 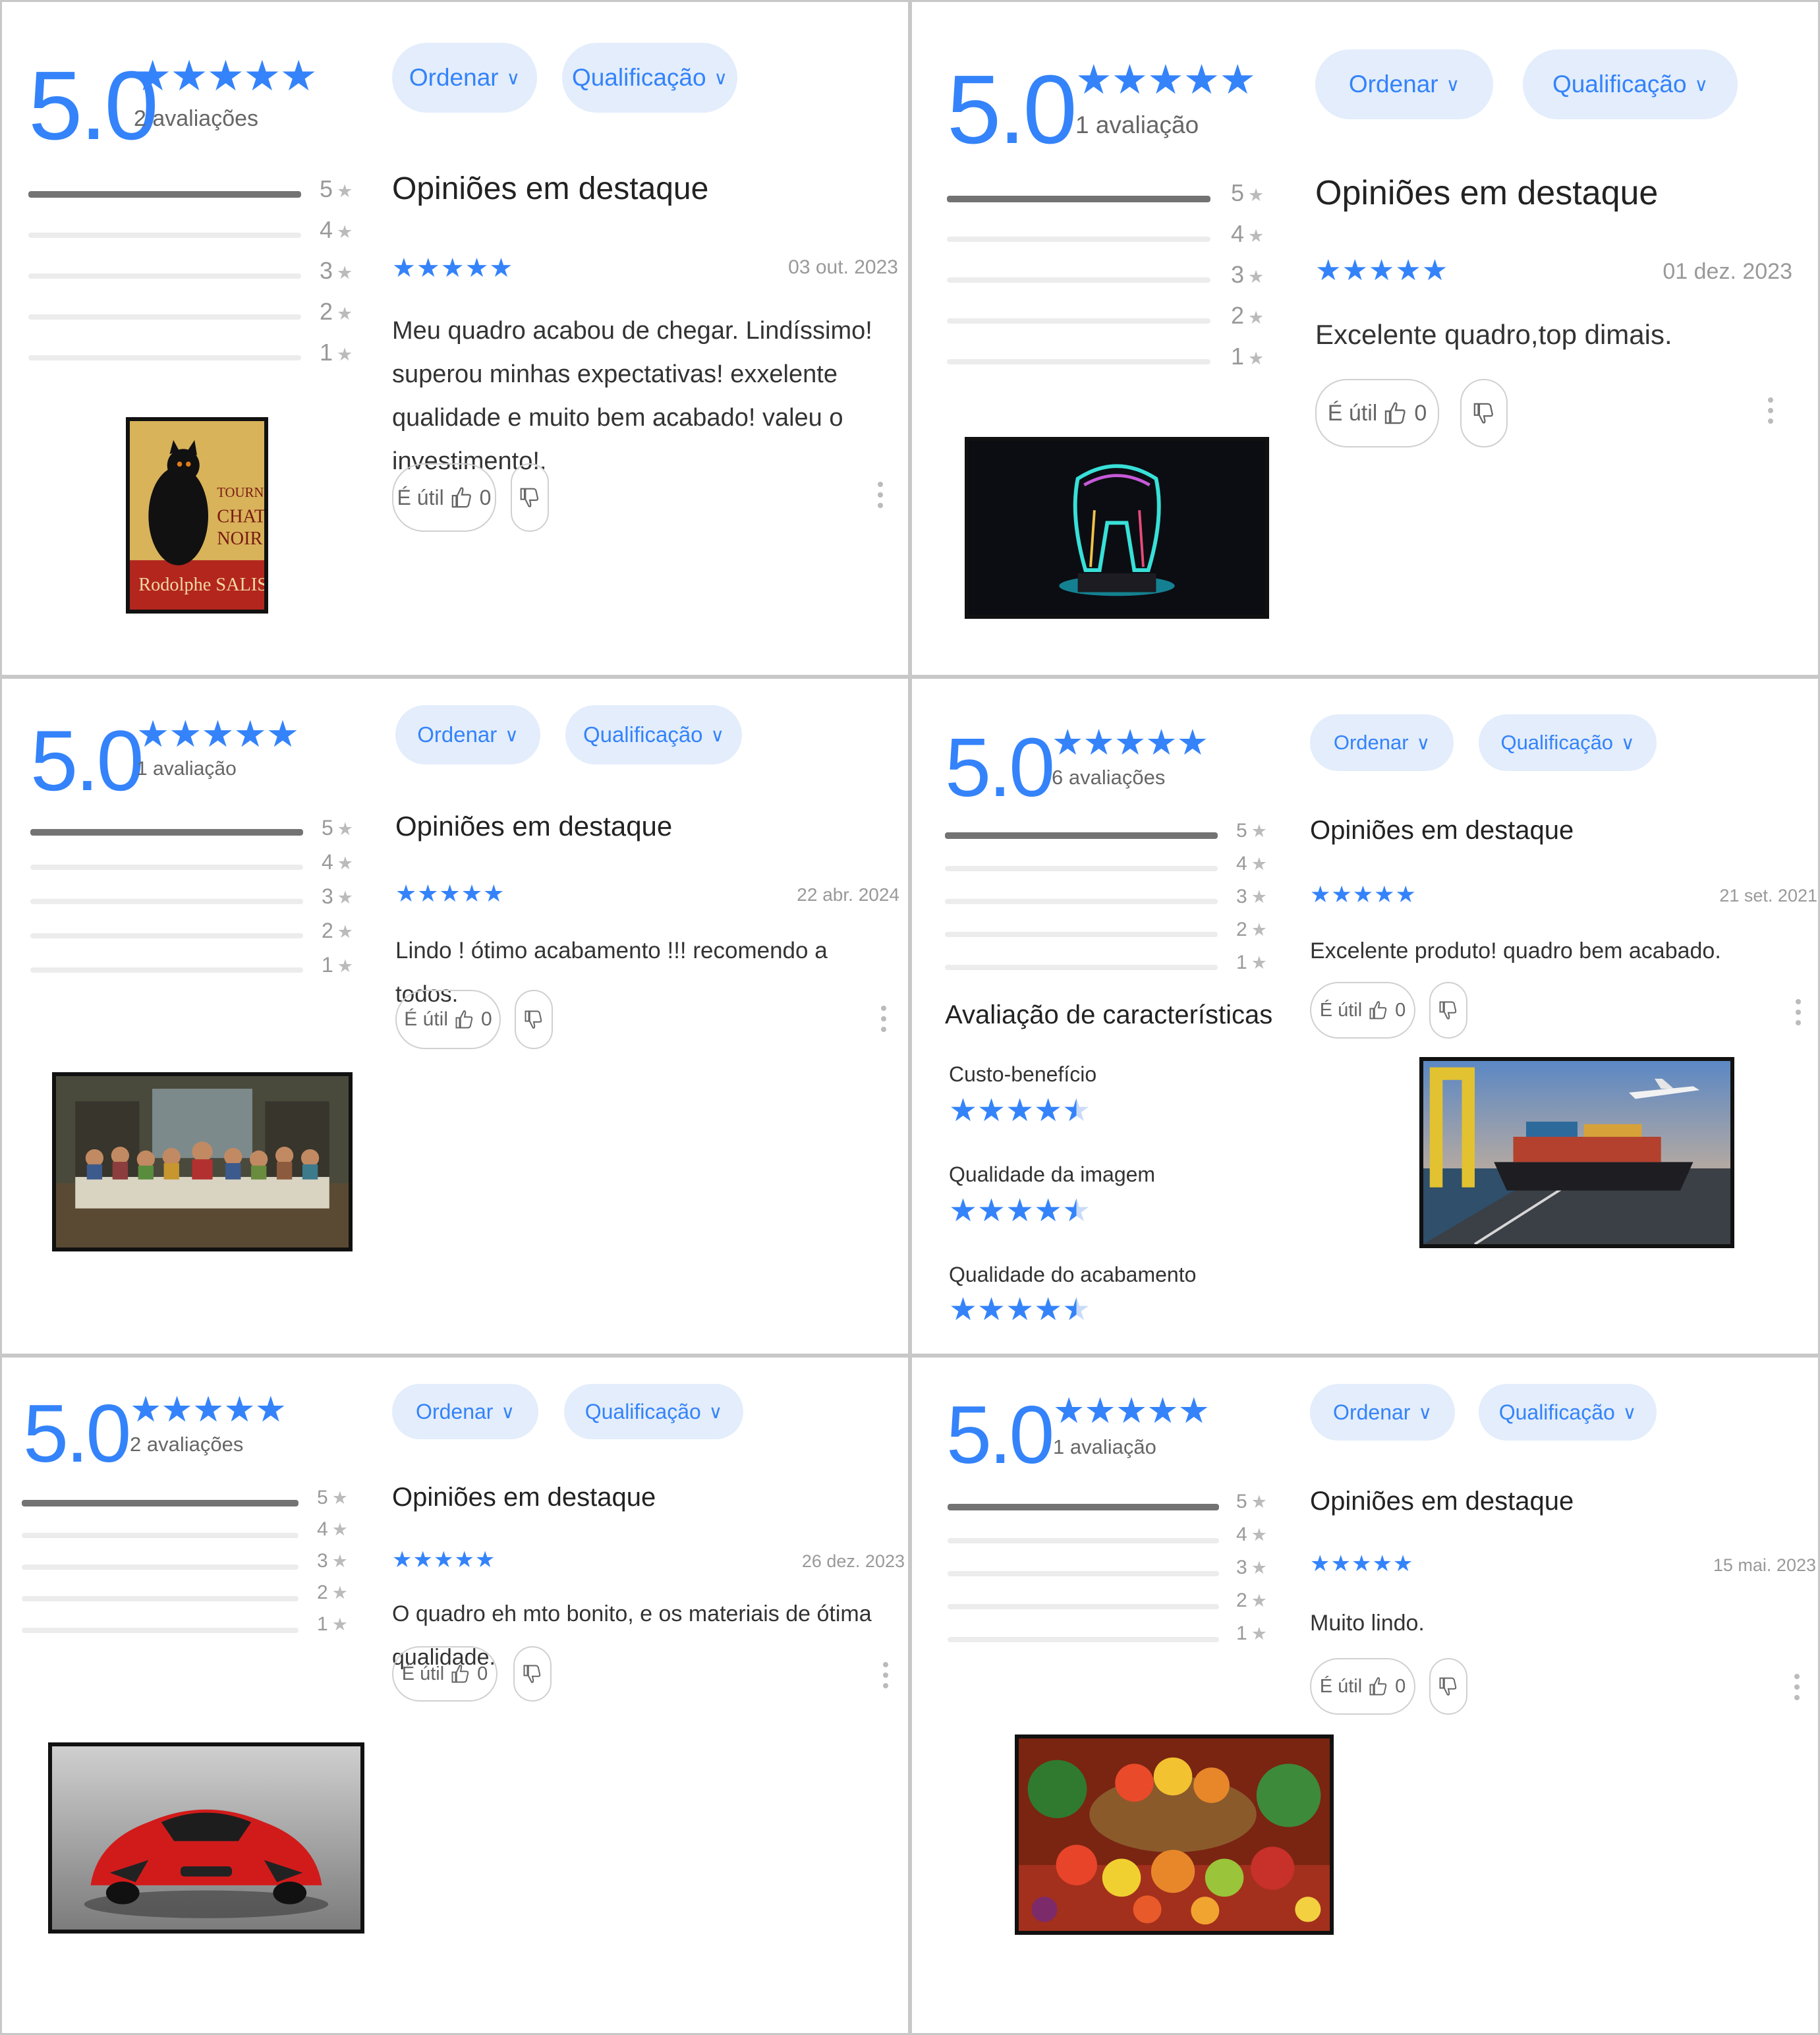 I want to click on svg-text: Rodolphe SALIS, so click(x=201, y=585).